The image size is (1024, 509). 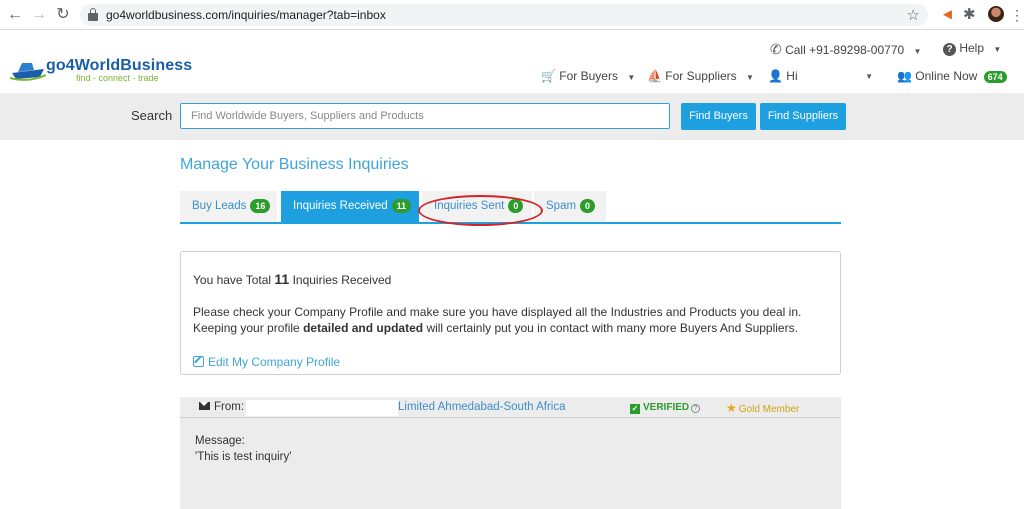 What do you see at coordinates (117, 78) in the screenshot?
I see `logo-tagline: find - connect - trade` at bounding box center [117, 78].